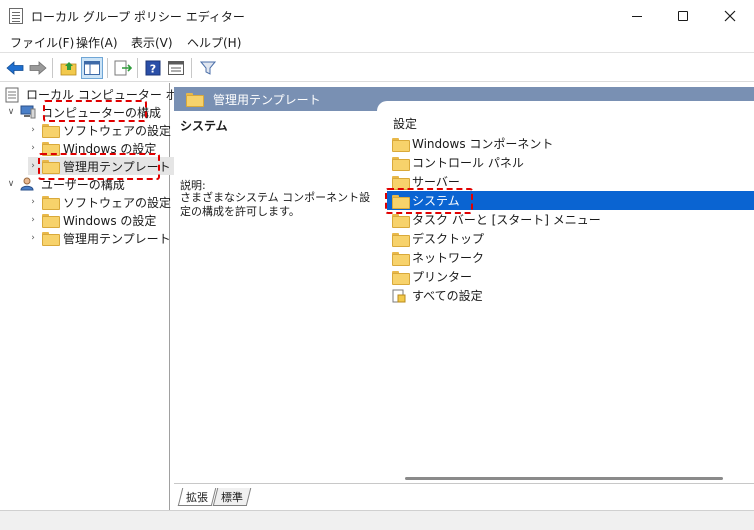 Image resolution: width=754 pixels, height=530 pixels. I want to click on settings-column-header: 設定, so click(405, 123).